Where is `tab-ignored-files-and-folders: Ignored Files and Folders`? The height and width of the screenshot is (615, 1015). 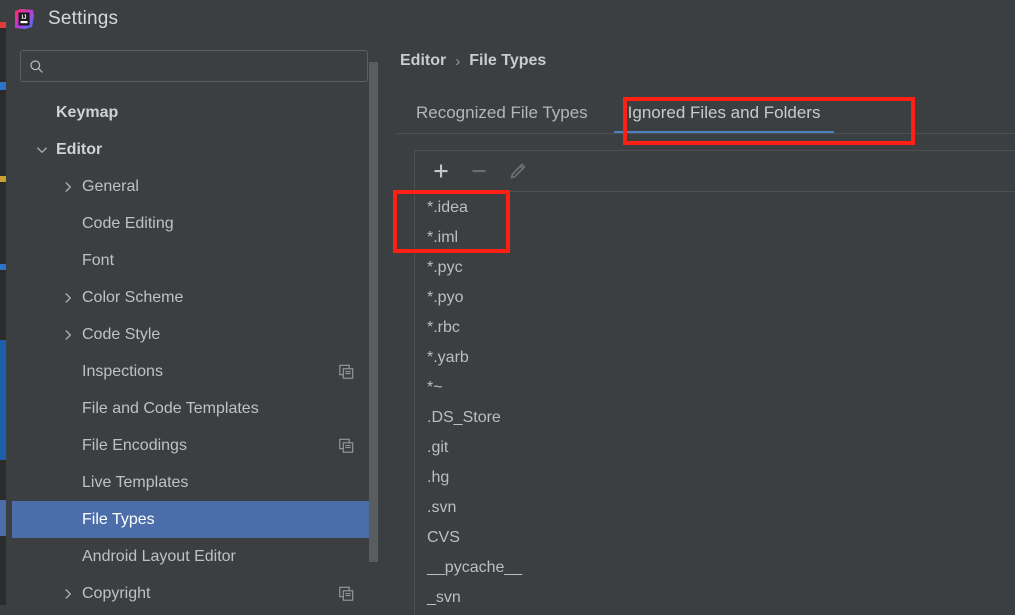
tab-ignored-files-and-folders: Ignored Files and Folders is located at coordinates (724, 113).